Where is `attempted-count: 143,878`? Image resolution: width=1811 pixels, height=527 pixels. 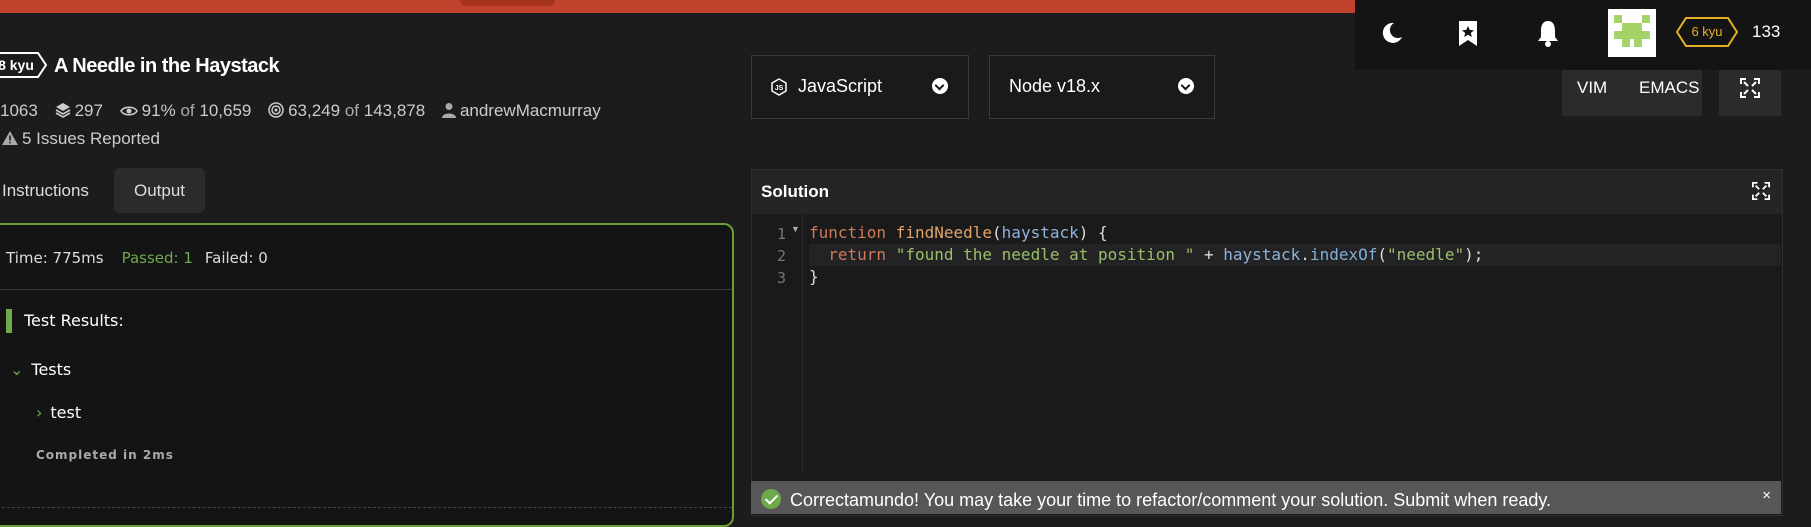 attempted-count: 143,878 is located at coordinates (394, 110).